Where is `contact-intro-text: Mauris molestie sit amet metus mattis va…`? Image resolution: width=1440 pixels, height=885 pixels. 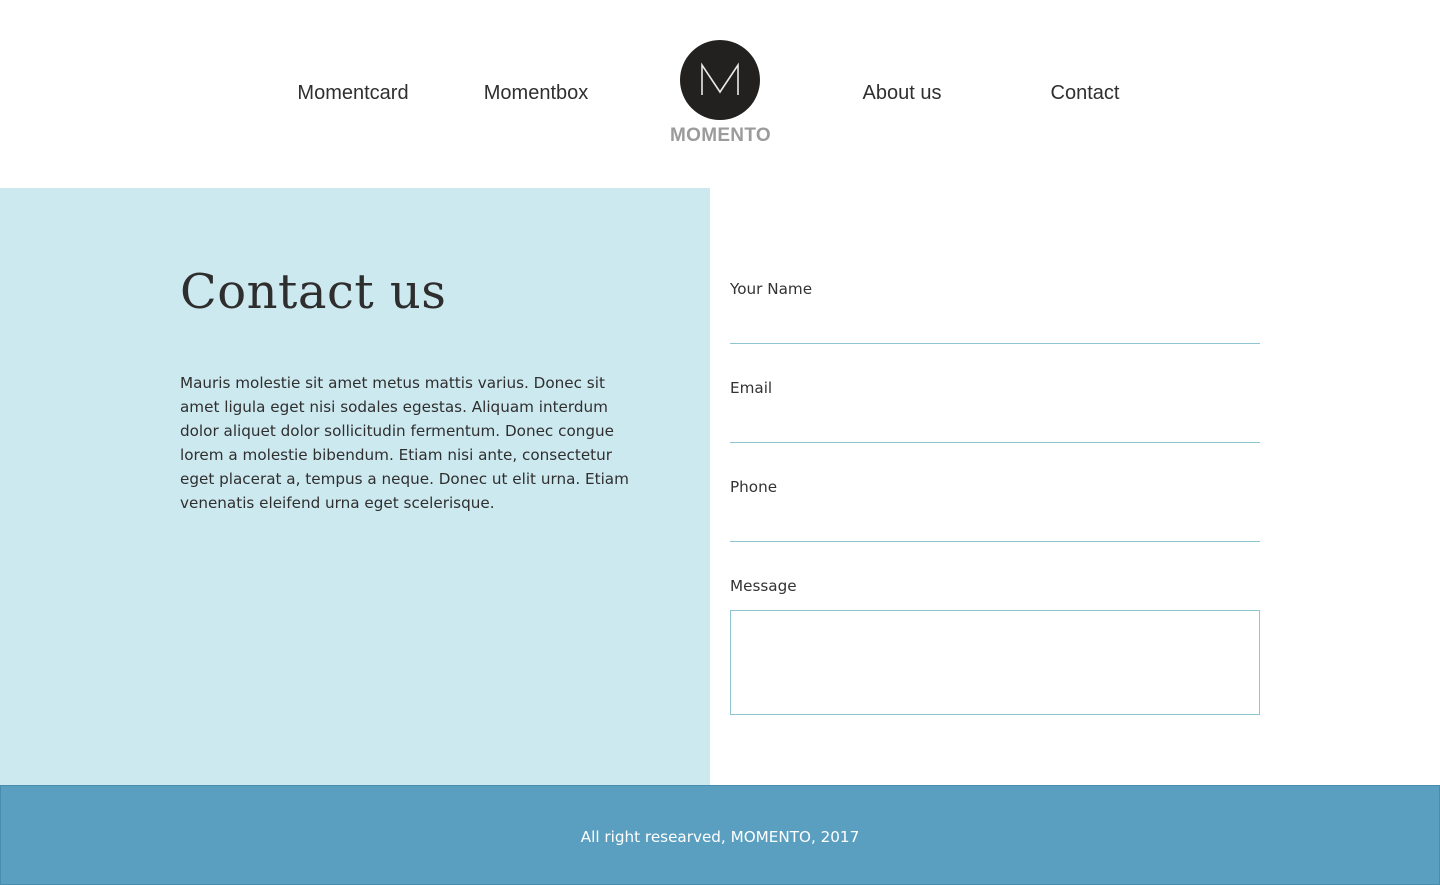
contact-intro-text: Mauris molestie sit amet metus mattis va… is located at coordinates (404, 443).